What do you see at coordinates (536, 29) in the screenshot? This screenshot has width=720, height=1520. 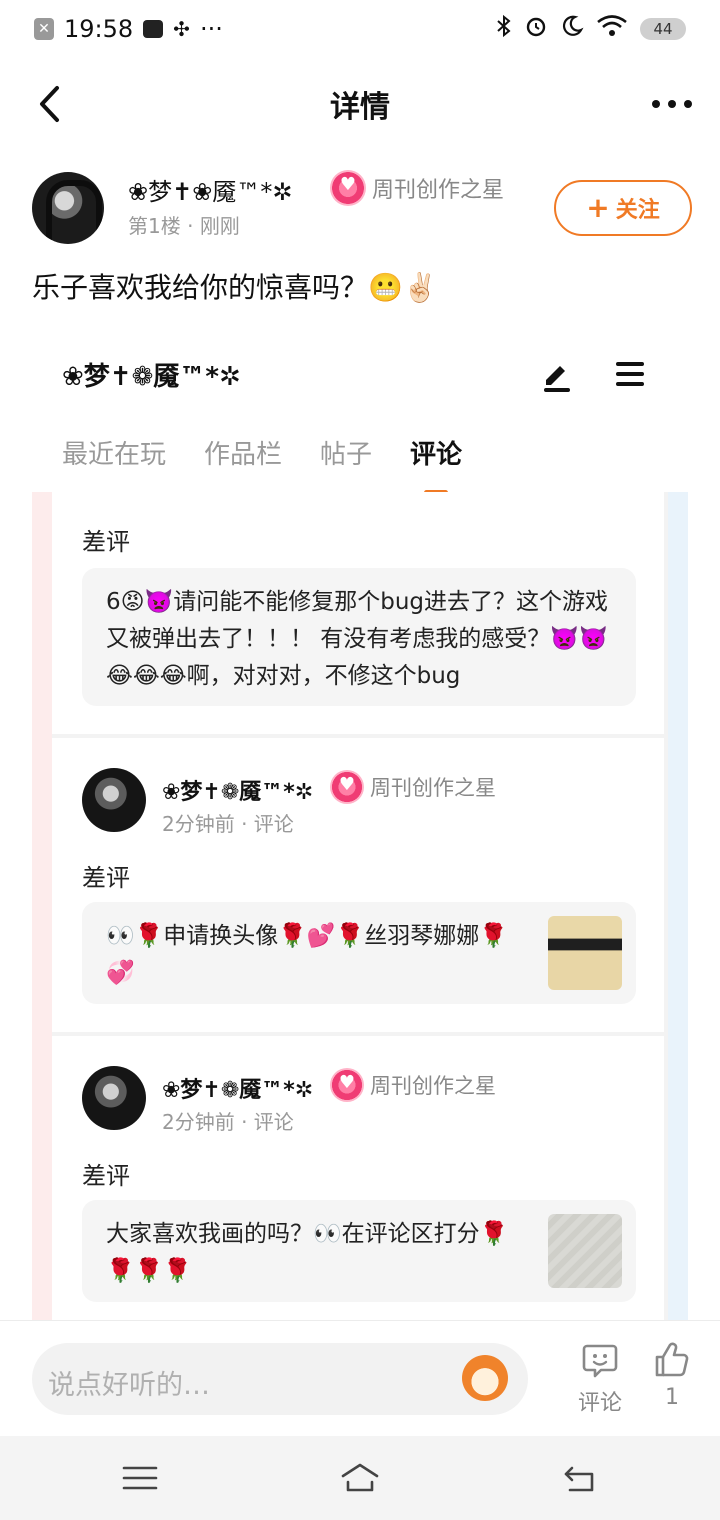 I see `alarm-icon` at bounding box center [536, 29].